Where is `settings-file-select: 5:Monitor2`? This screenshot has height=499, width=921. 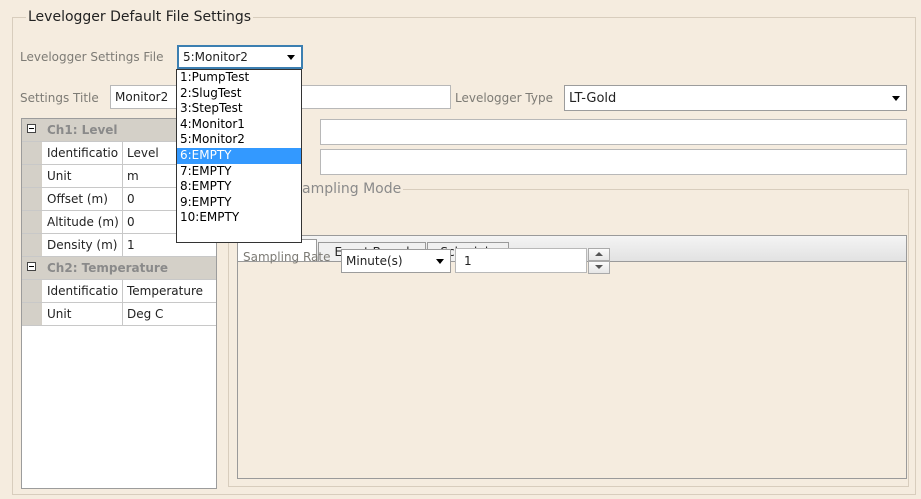
settings-file-select: 5:Monitor2 is located at coordinates (240, 57).